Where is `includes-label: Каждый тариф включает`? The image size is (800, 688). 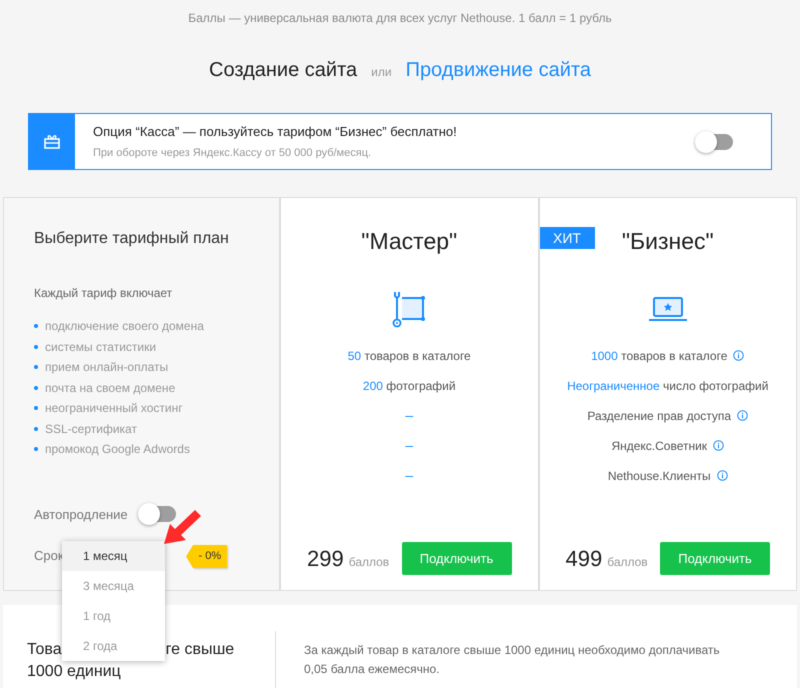 includes-label: Каждый тариф включает is located at coordinates (104, 293).